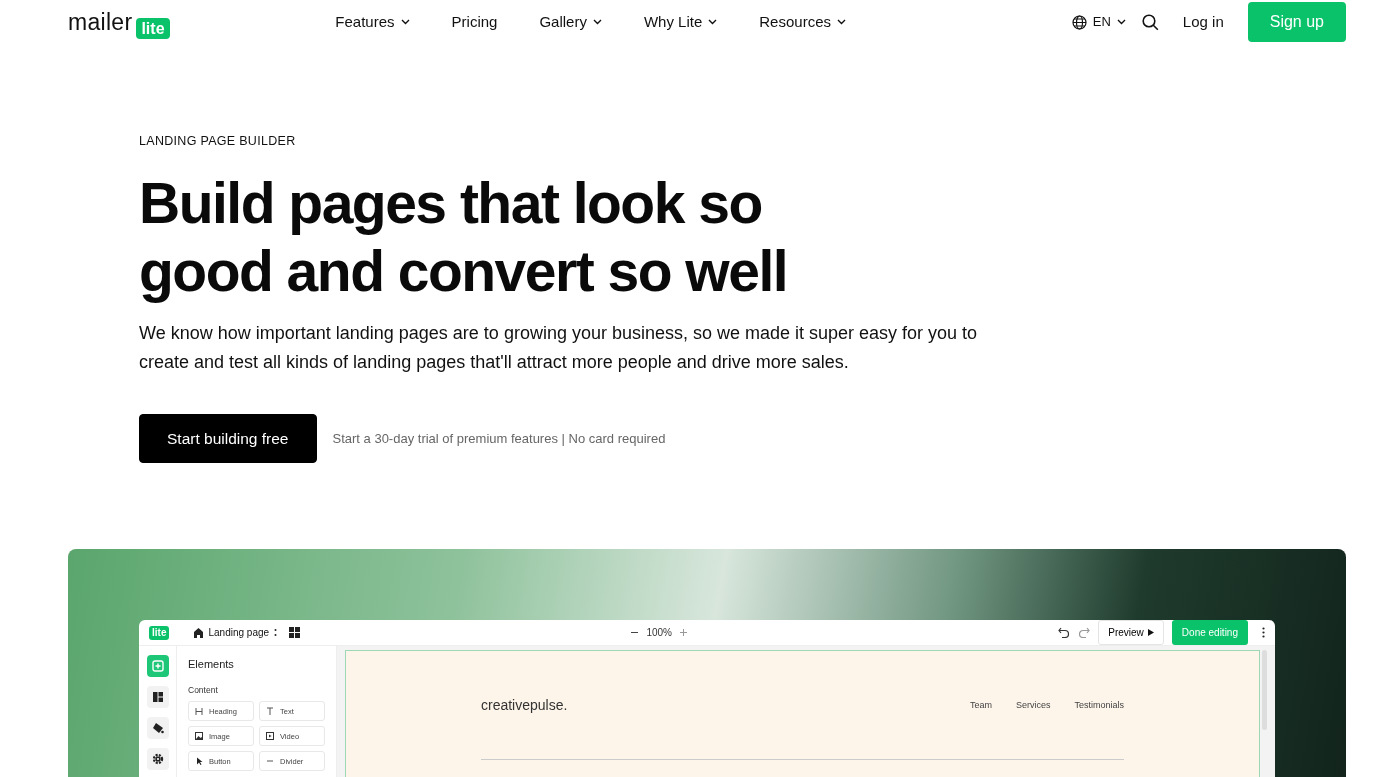 This screenshot has height=777, width=1400. Describe the element at coordinates (570, 22) in the screenshot. I see `nav-link: Gallery` at that location.